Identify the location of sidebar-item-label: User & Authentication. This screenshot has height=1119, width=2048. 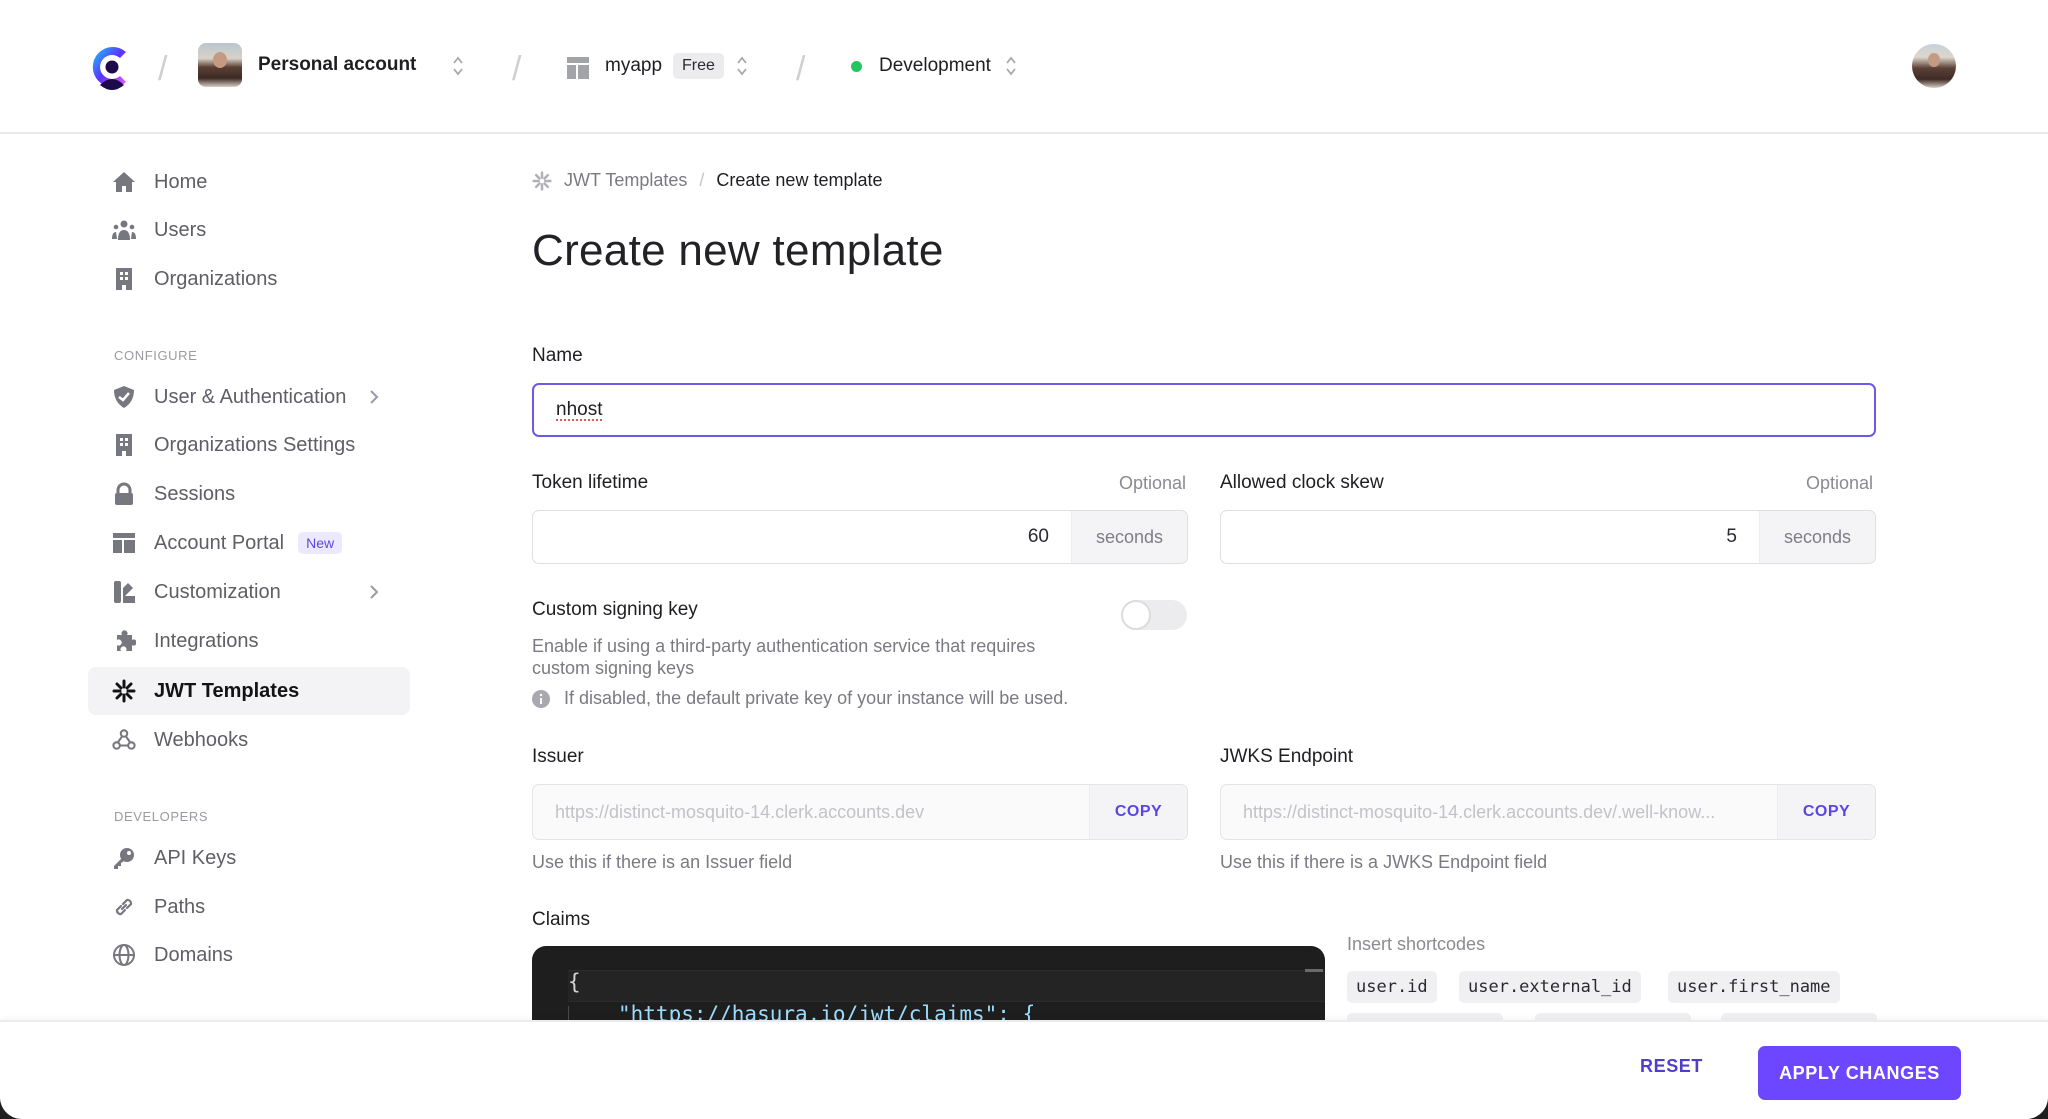
(250, 396).